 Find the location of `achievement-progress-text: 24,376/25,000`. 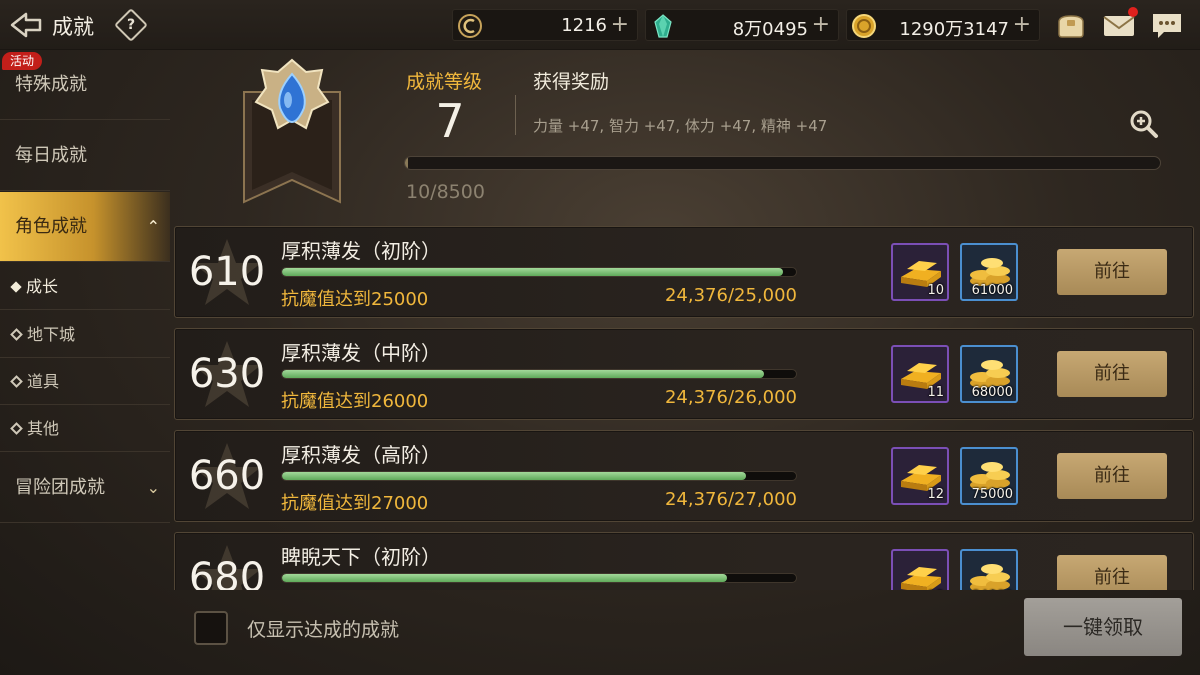

achievement-progress-text: 24,376/25,000 is located at coordinates (730, 295).